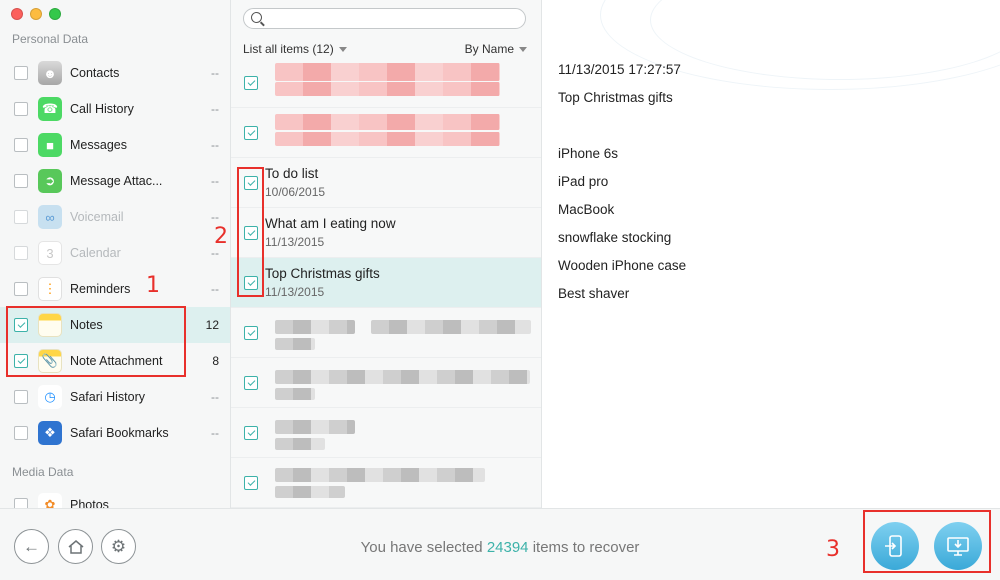 The width and height of the screenshot is (1000, 580). Describe the element at coordinates (215, 361) in the screenshot. I see `sidebar-item-count: 8` at that location.